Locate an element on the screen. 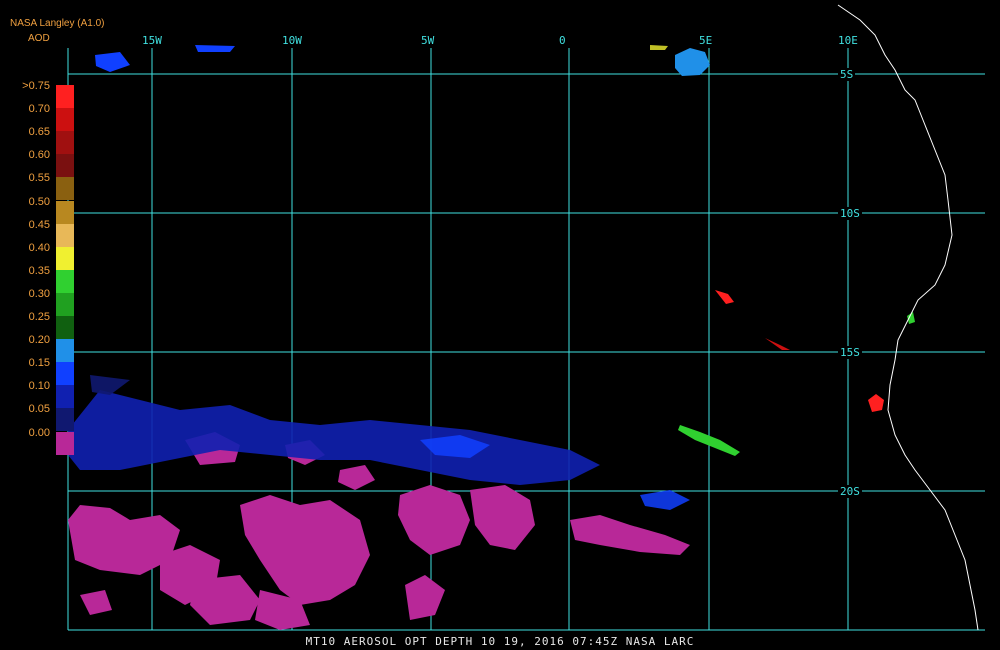 The height and width of the screenshot is (650, 1000). scale-label: 0.35 is located at coordinates (39, 270).